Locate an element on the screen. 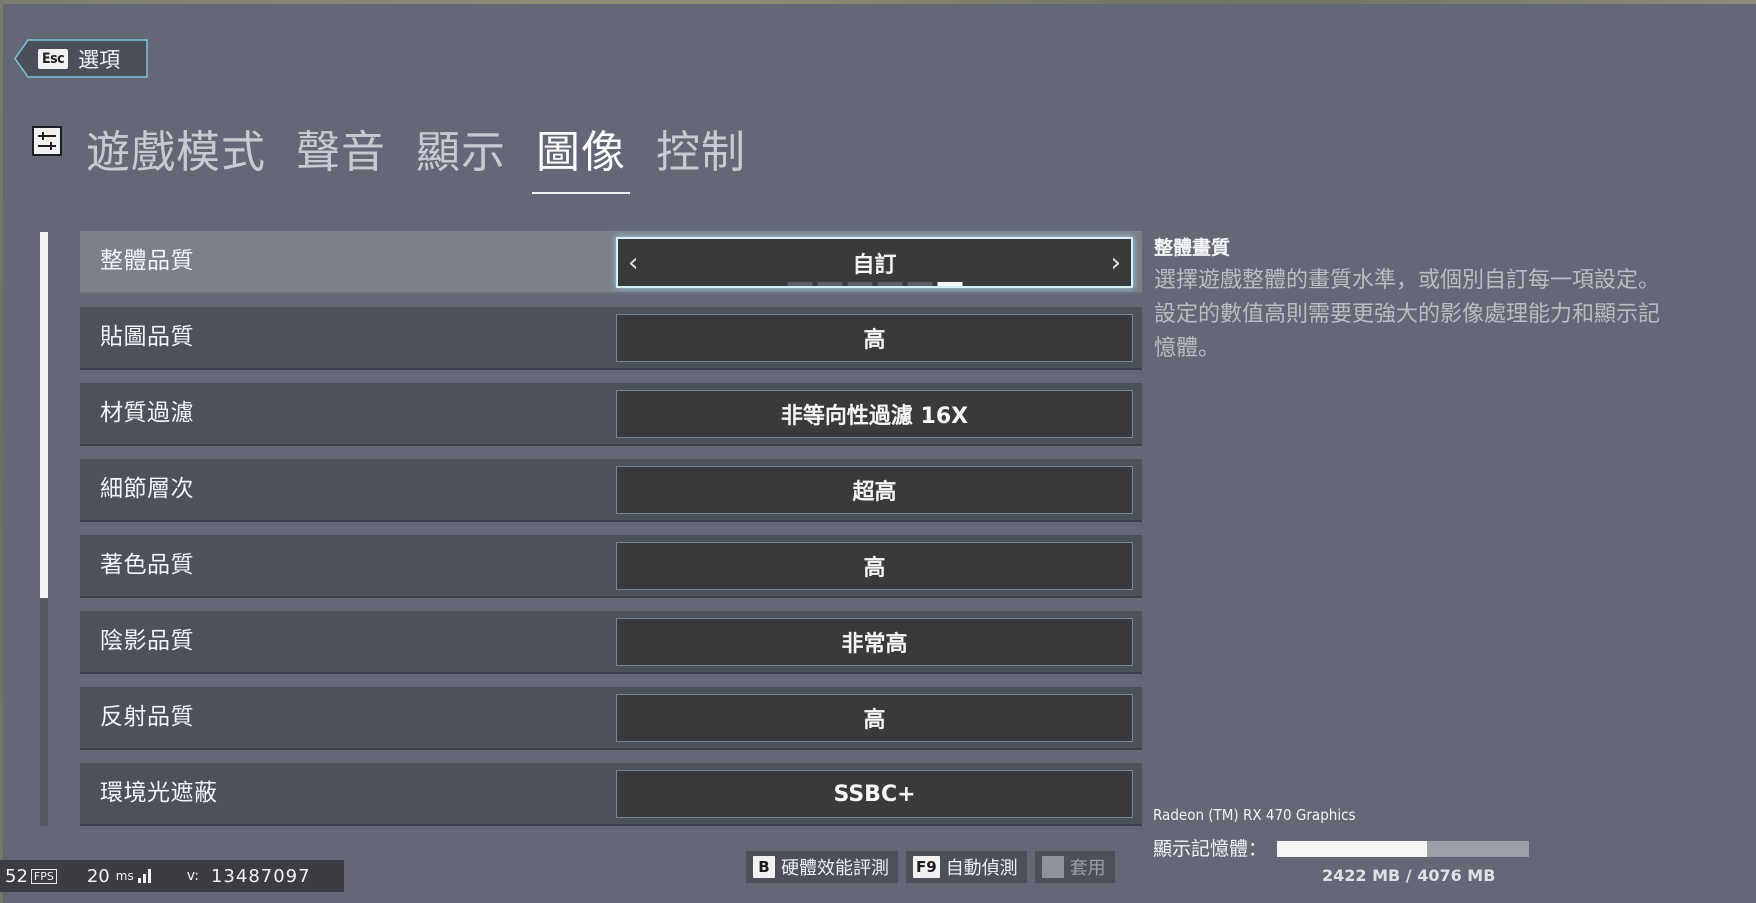 This screenshot has height=903, width=1756. sliders-glyph-icon is located at coordinates (47, 141).